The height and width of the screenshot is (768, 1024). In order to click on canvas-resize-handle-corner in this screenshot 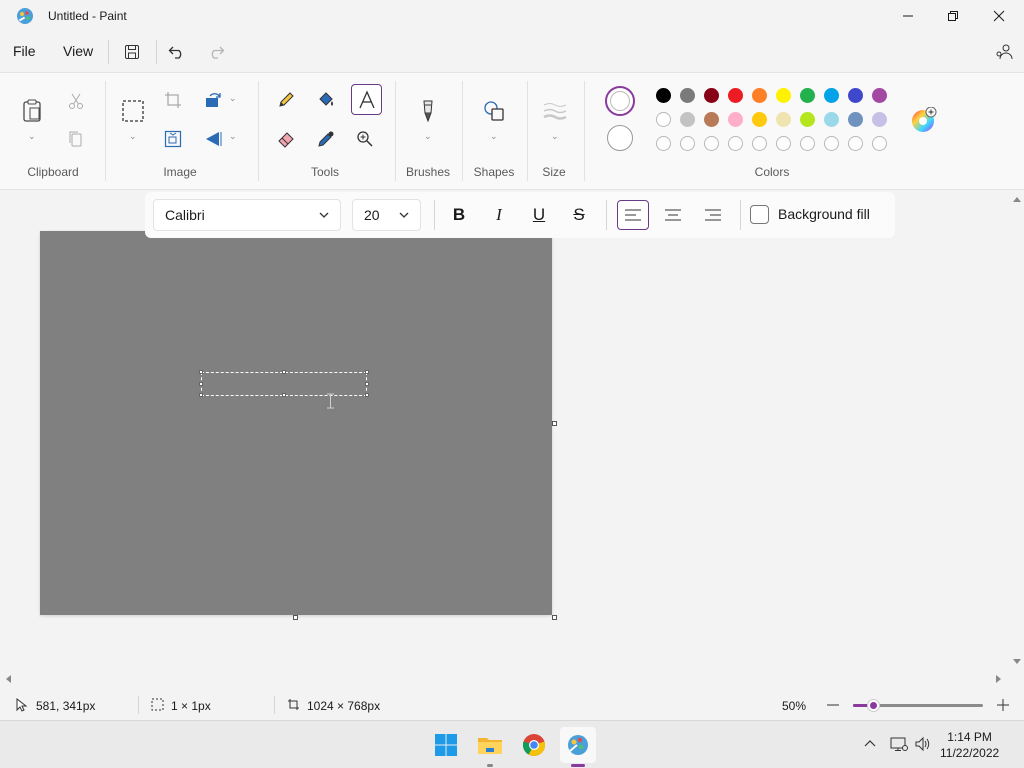, I will do `click(554, 617)`.